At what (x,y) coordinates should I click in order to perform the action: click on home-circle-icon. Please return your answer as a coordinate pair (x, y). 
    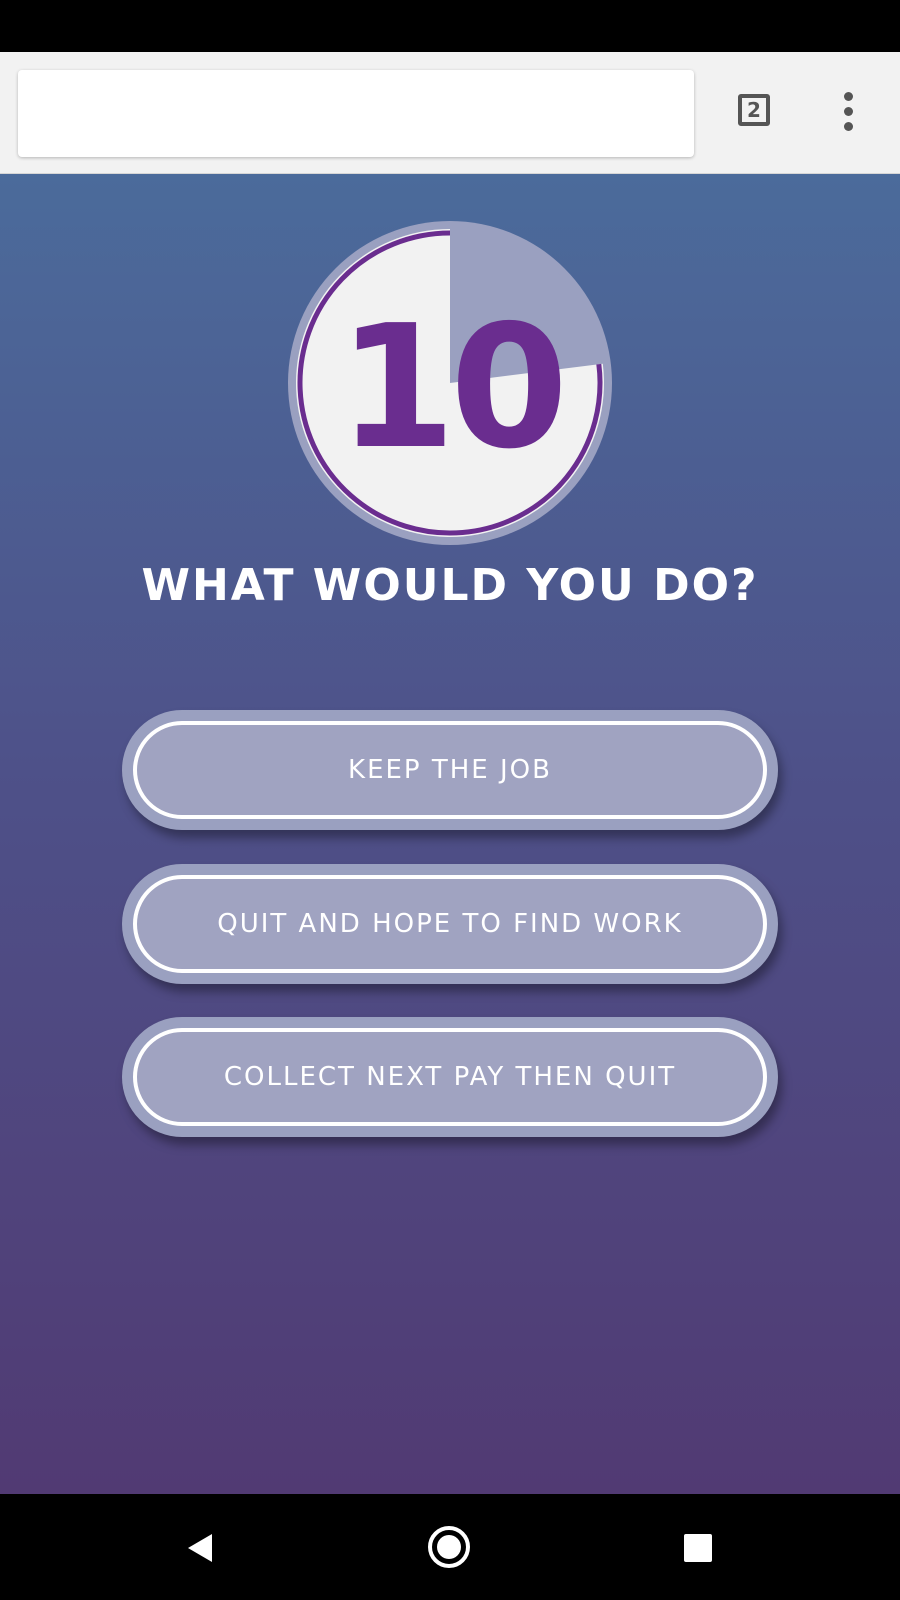
    Looking at the image, I should click on (449, 1547).